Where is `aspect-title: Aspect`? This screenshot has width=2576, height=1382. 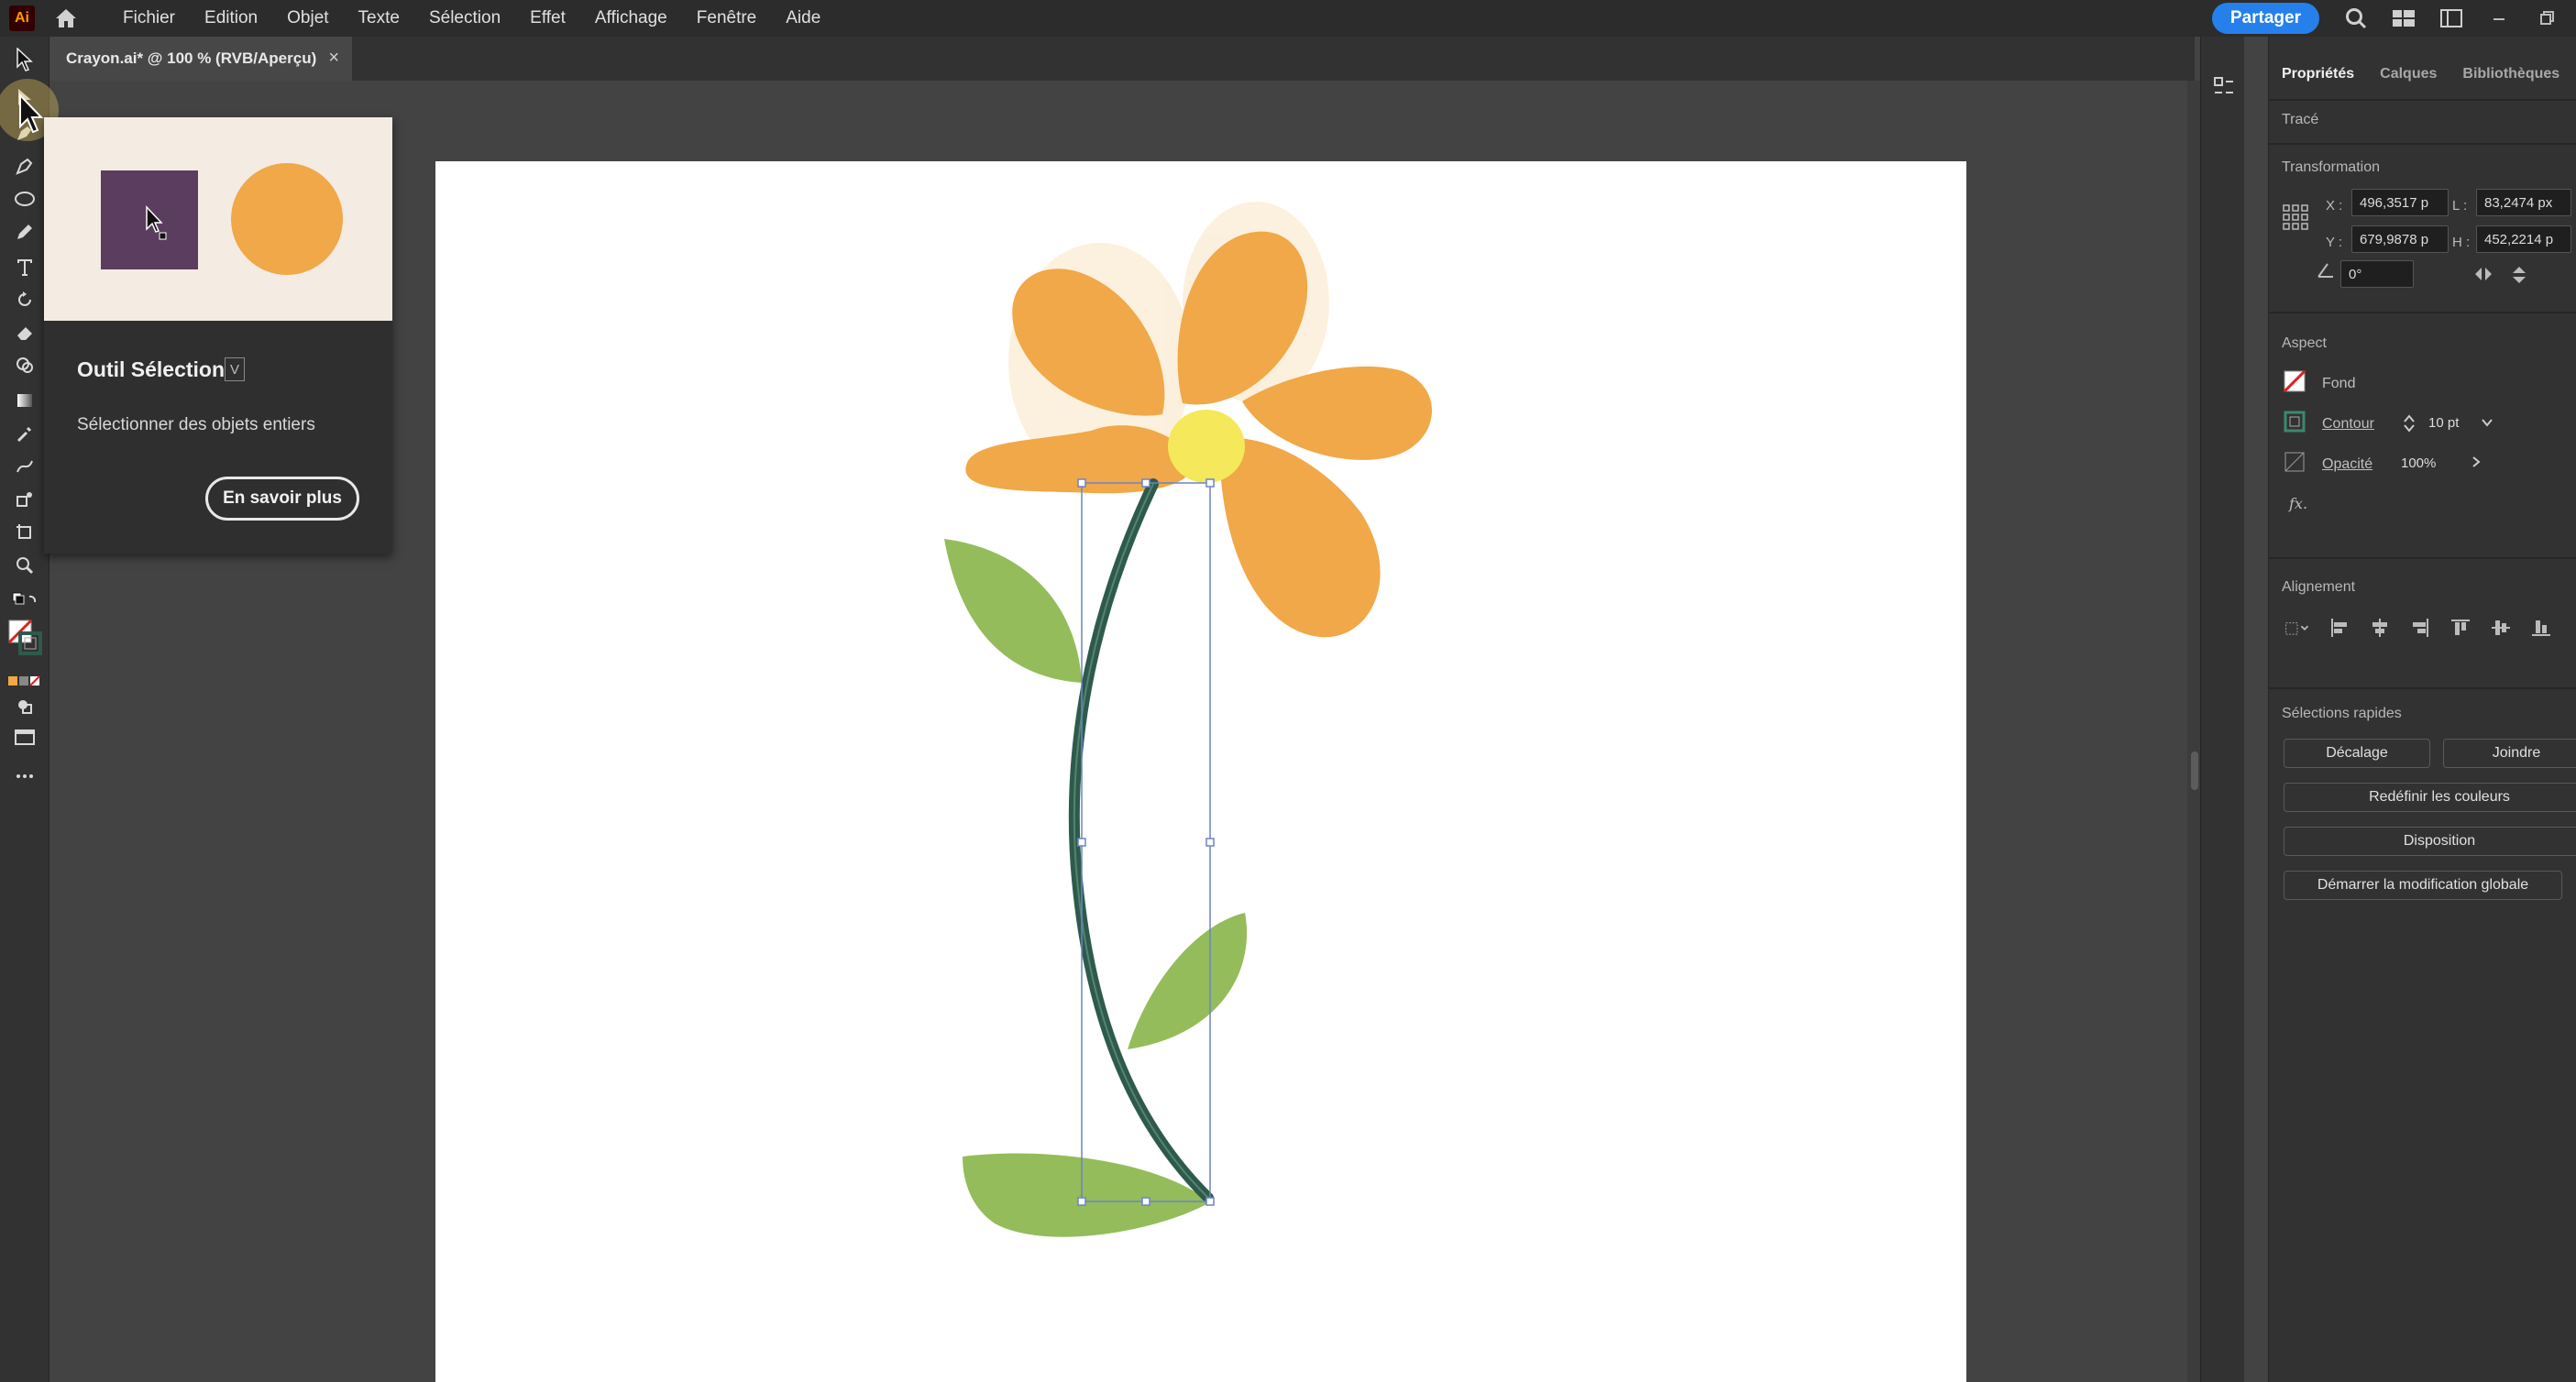
aspect-title: Aspect is located at coordinates (2304, 343).